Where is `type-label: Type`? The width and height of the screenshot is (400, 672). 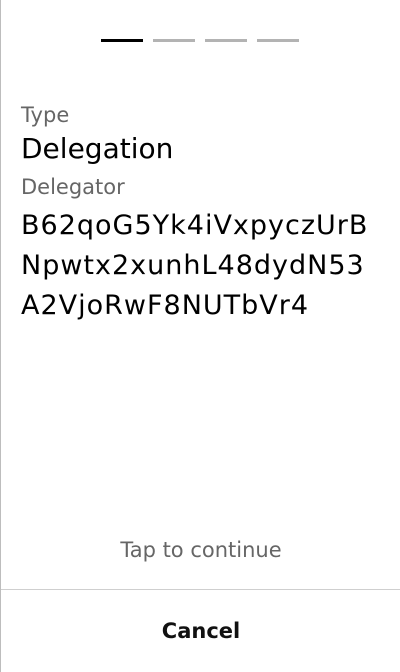
type-label: Type is located at coordinates (45, 115).